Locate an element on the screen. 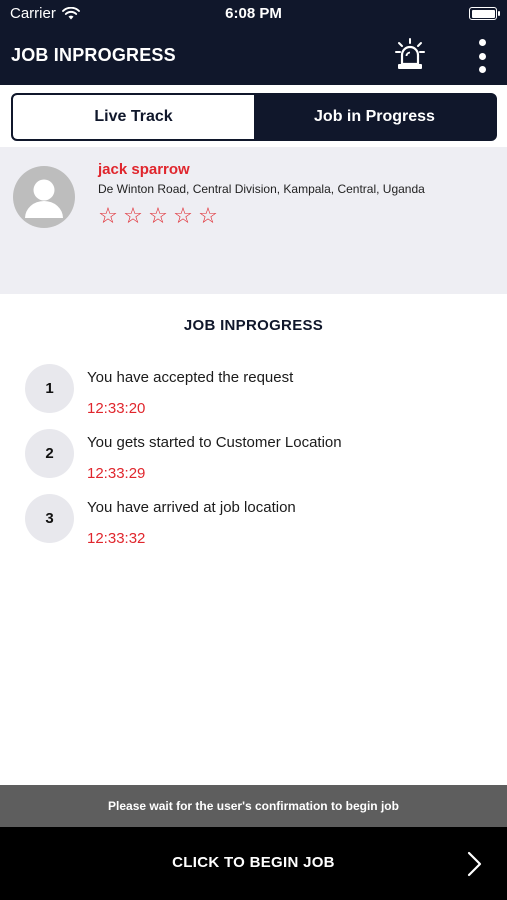 This screenshot has height=900, width=507. step-number-badge: 2 is located at coordinates (49, 453).